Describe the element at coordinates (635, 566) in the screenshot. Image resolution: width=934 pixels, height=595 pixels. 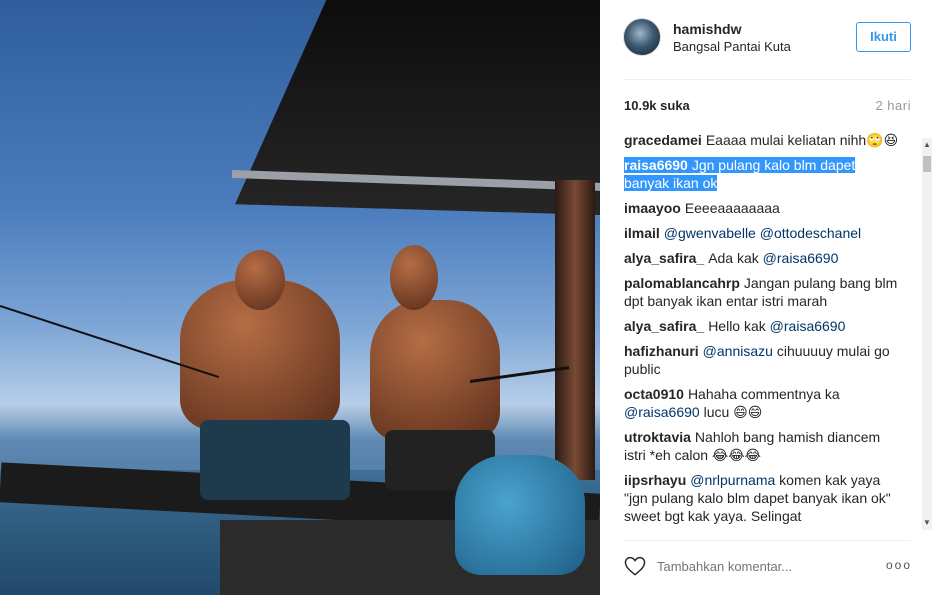
I see `heart-icon` at that location.